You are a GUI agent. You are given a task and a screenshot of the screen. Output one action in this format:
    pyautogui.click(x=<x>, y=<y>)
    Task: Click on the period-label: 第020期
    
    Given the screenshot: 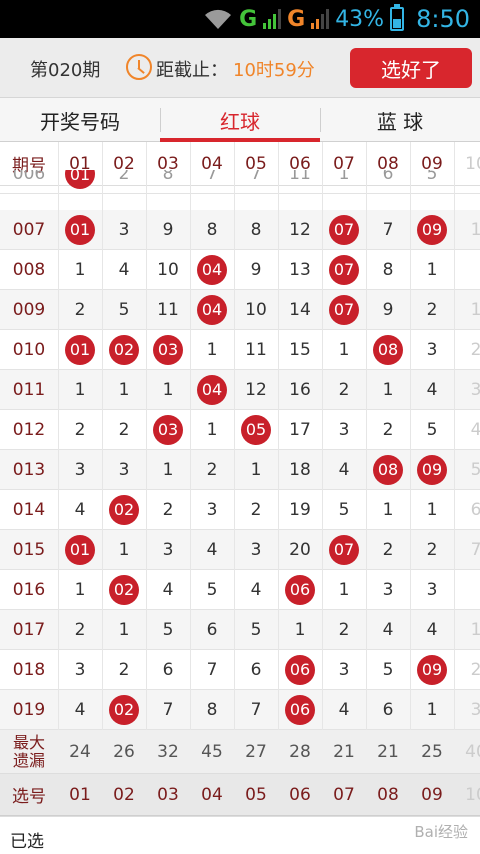 What is the action you would take?
    pyautogui.click(x=65, y=70)
    